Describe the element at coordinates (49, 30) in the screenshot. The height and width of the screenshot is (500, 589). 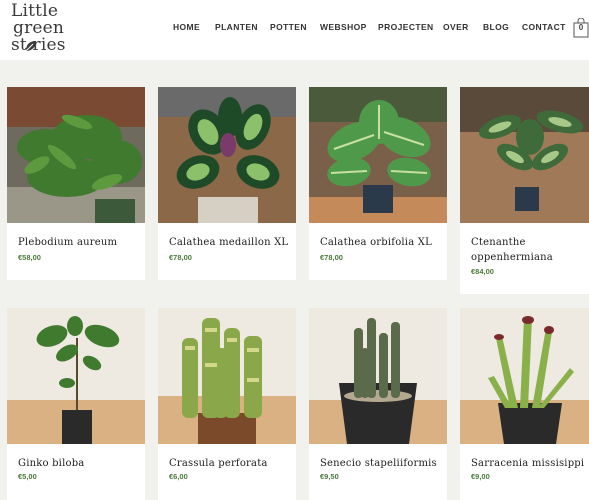
I see `site-logo: Little green st ries` at that location.